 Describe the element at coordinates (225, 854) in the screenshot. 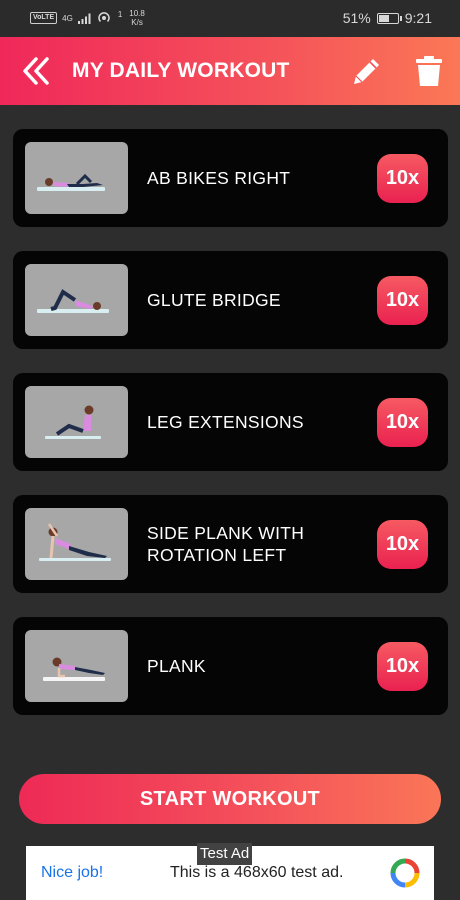

I see `test-ad-label: Test Ad` at that location.